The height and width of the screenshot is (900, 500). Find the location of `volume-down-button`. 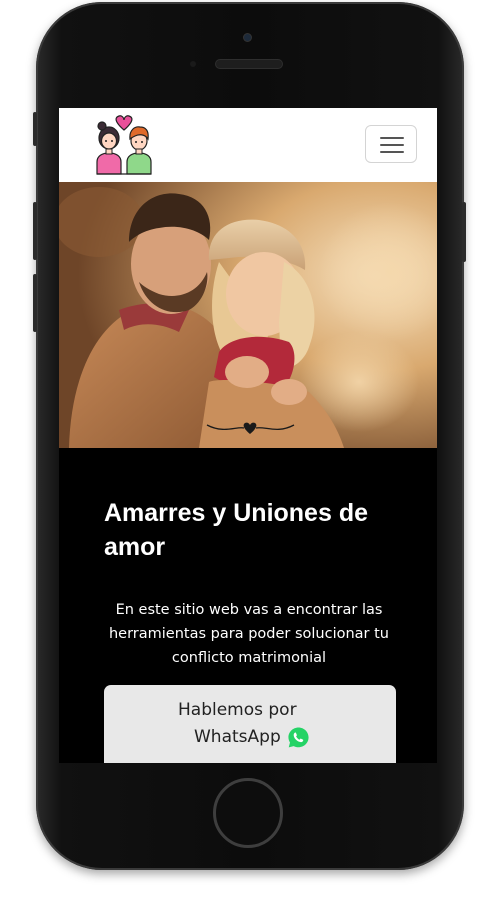

volume-down-button is located at coordinates (35, 303).